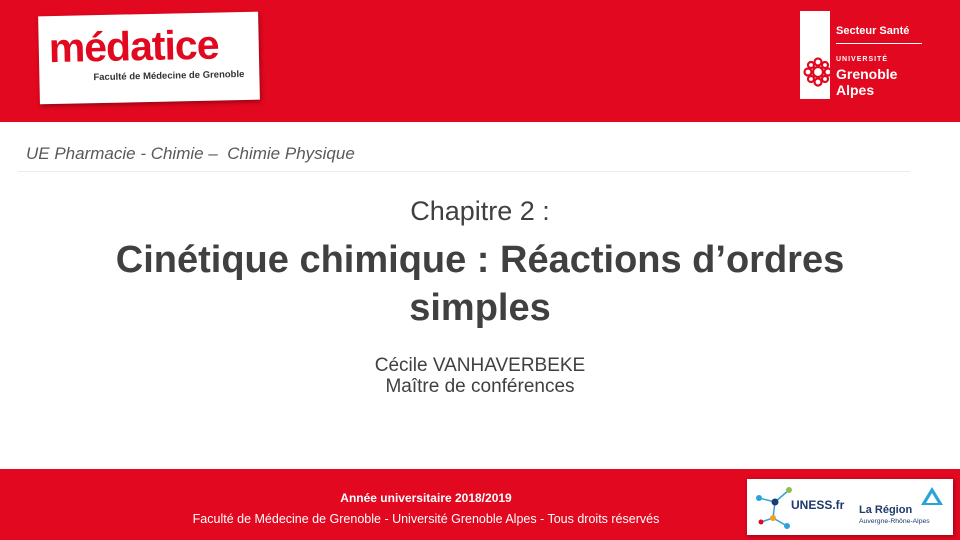  What do you see at coordinates (480, 308) in the screenshot?
I see `slide-title-line-2: simples` at bounding box center [480, 308].